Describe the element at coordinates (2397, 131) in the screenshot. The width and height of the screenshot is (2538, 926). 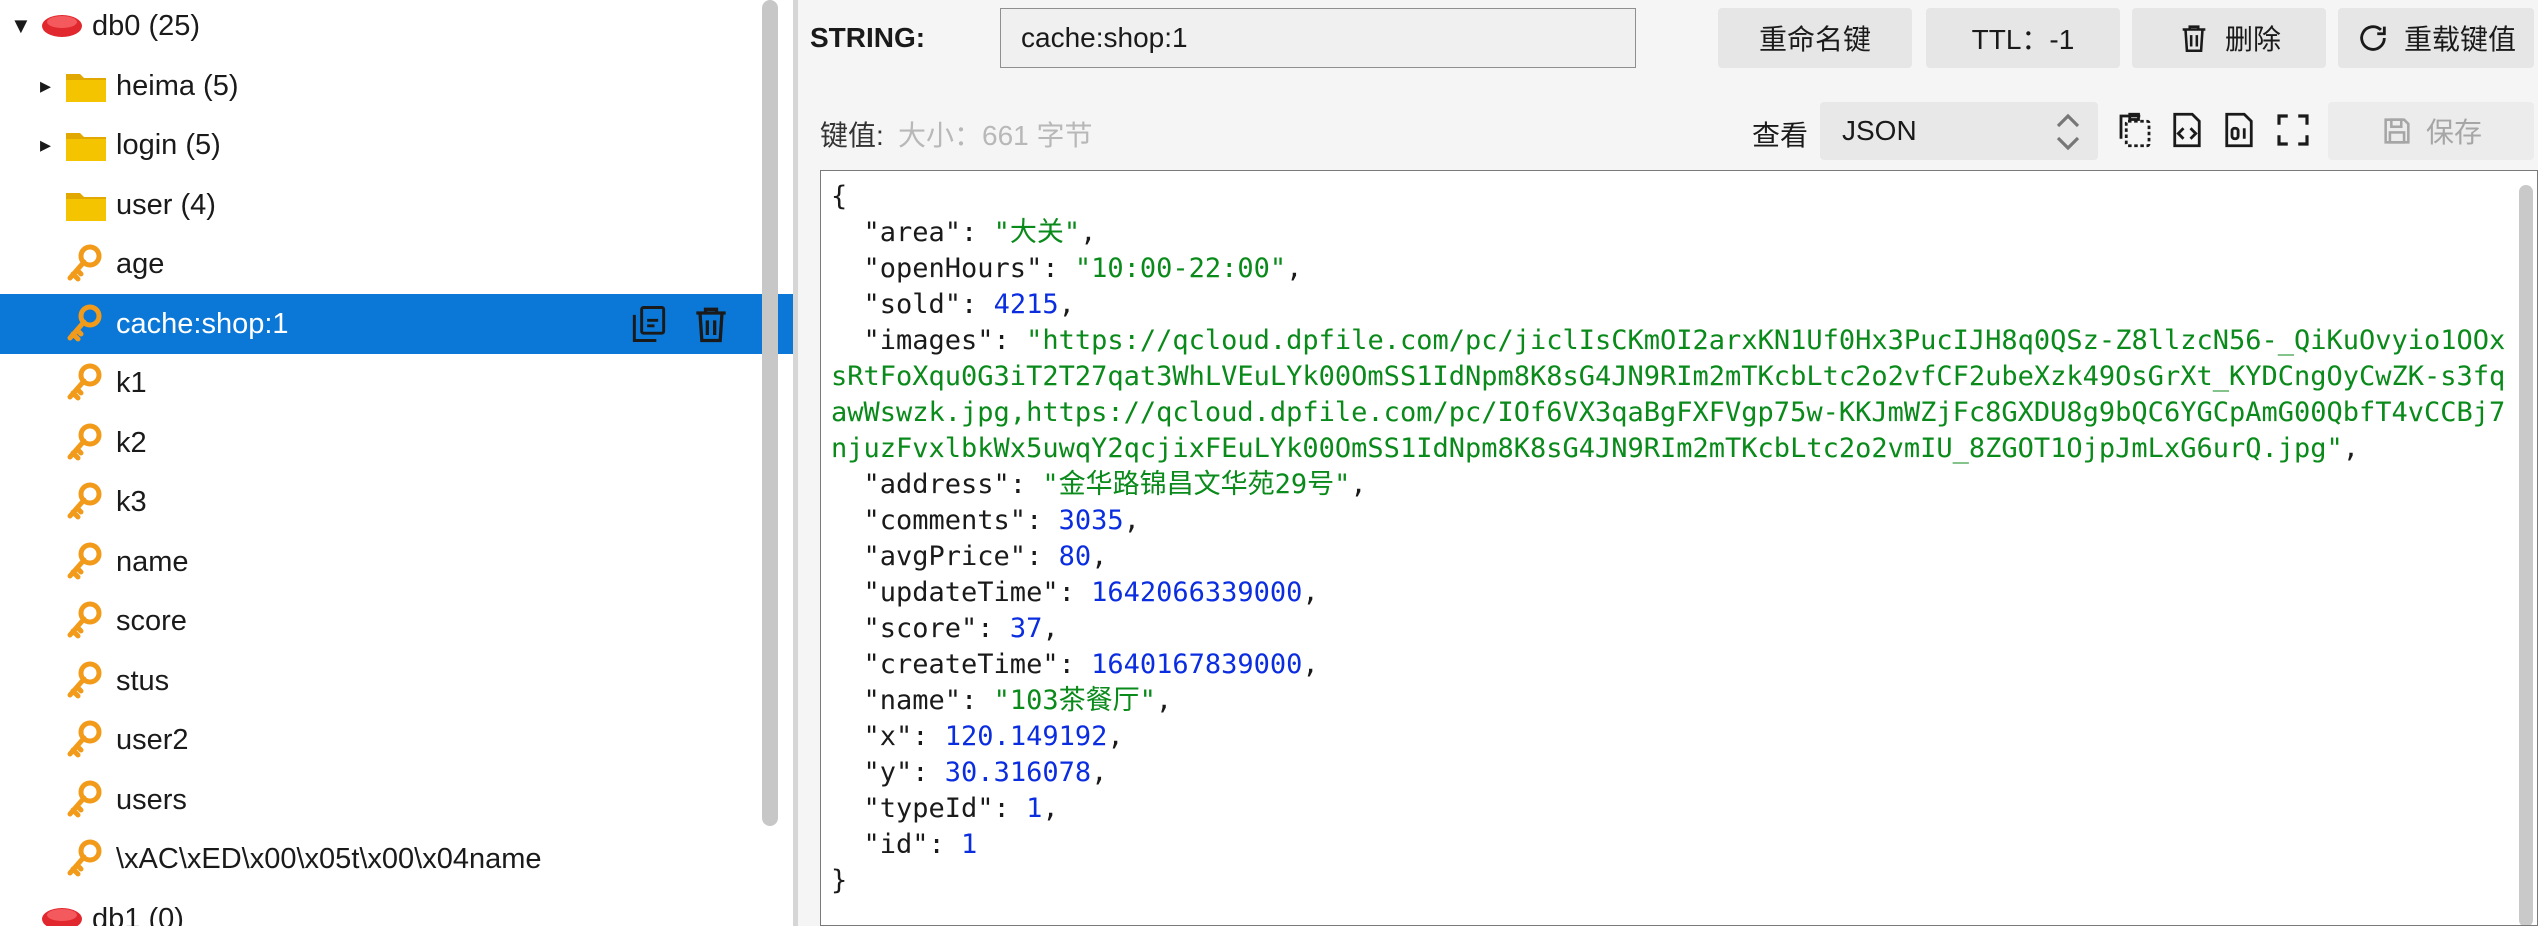
I see `save-icon` at that location.